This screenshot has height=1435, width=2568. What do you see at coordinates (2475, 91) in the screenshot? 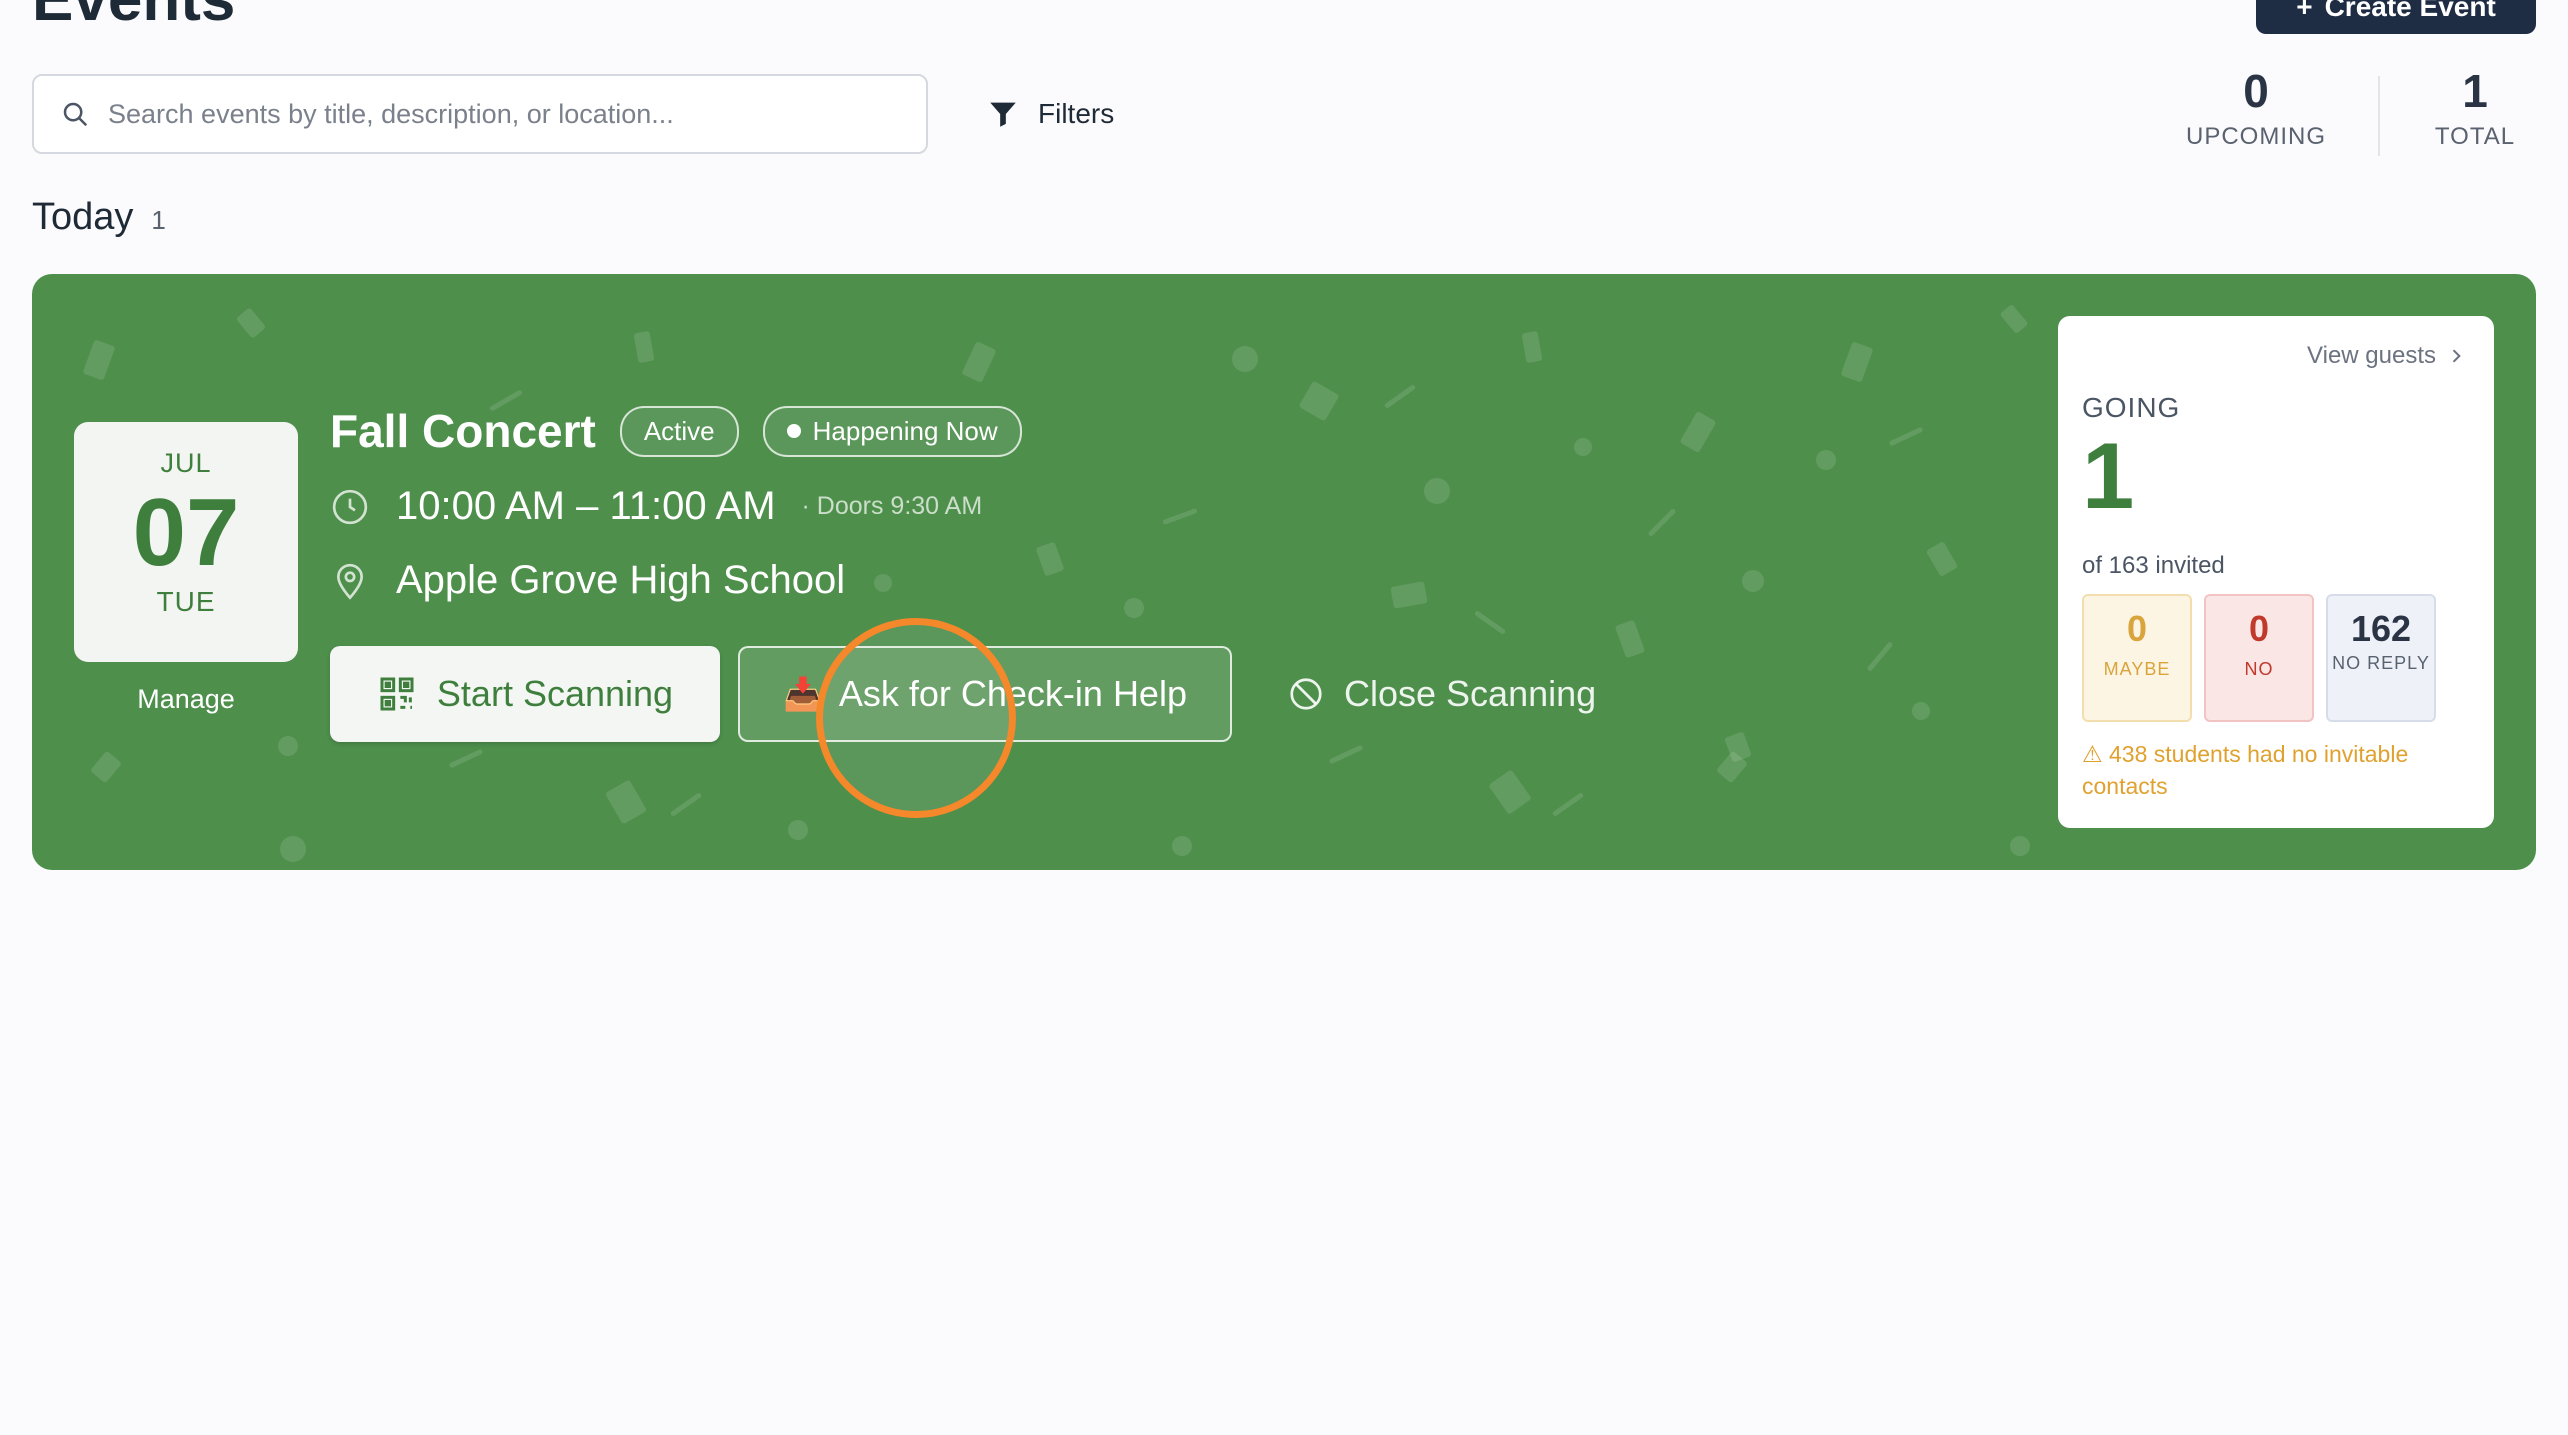
I see `stat-total-value: 1` at bounding box center [2475, 91].